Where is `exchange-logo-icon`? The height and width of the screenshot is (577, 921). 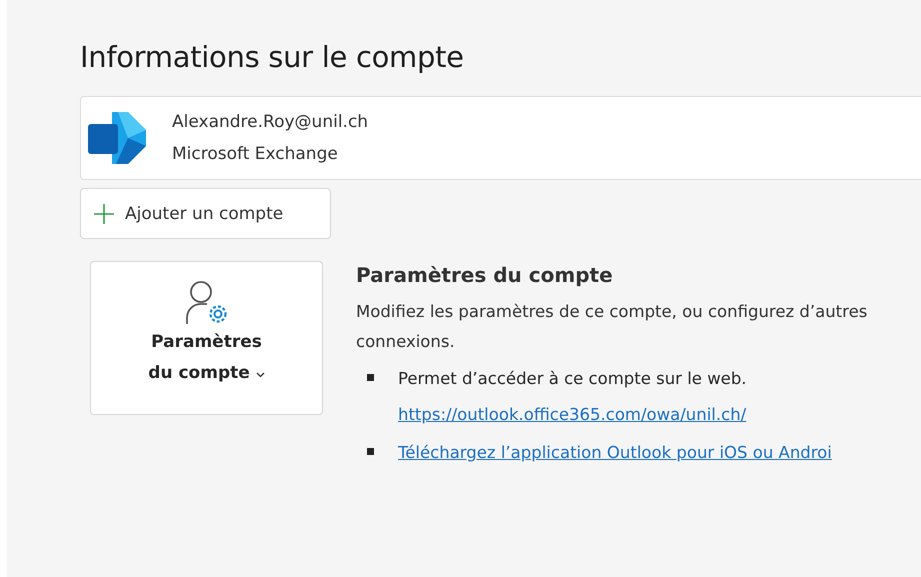
exchange-logo-icon is located at coordinates (118, 138).